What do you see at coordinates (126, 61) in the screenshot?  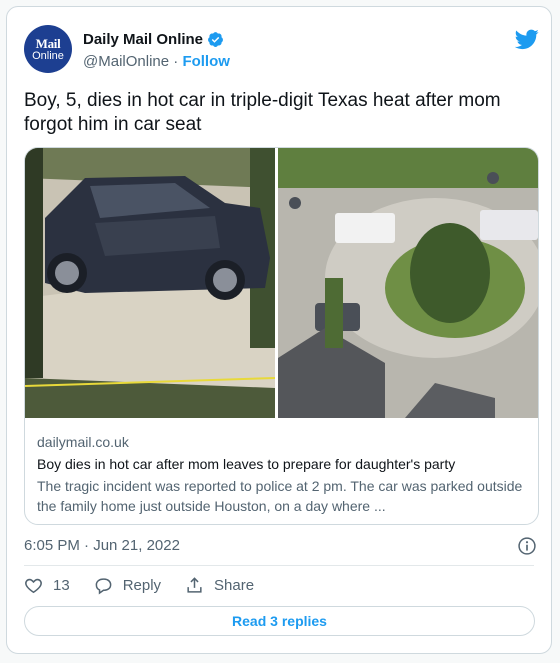 I see `author-handle: @MailOnline` at bounding box center [126, 61].